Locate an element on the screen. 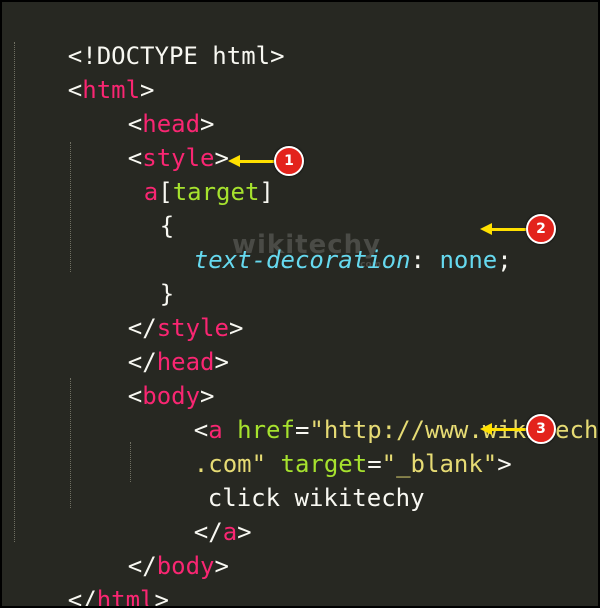 This screenshot has height=608, width=600. code-line-style-close: </style> is located at coordinates (185, 328).